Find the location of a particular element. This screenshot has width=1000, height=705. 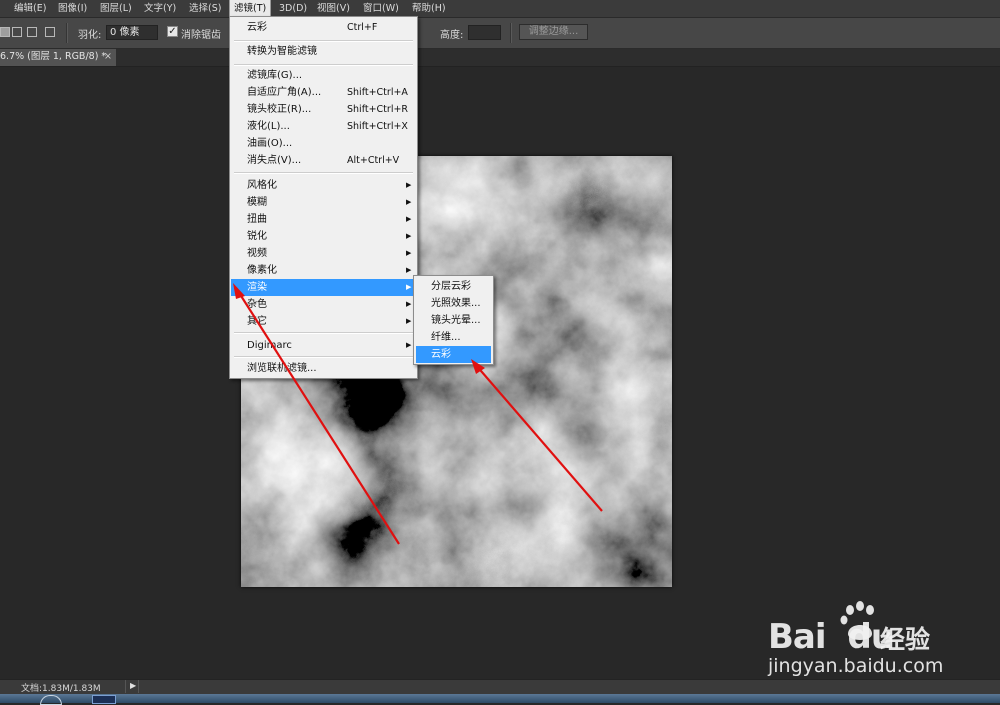

menu-item-video: 视频 ▶ is located at coordinates (323, 253).